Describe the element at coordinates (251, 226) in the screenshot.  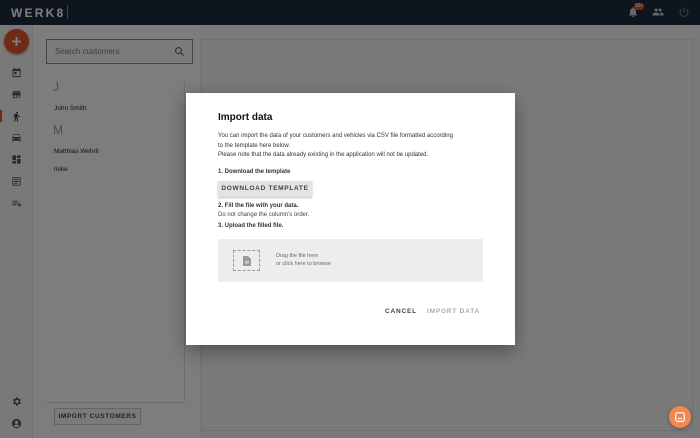
I see `step-3-label: 3. Upload the filled file.` at that location.